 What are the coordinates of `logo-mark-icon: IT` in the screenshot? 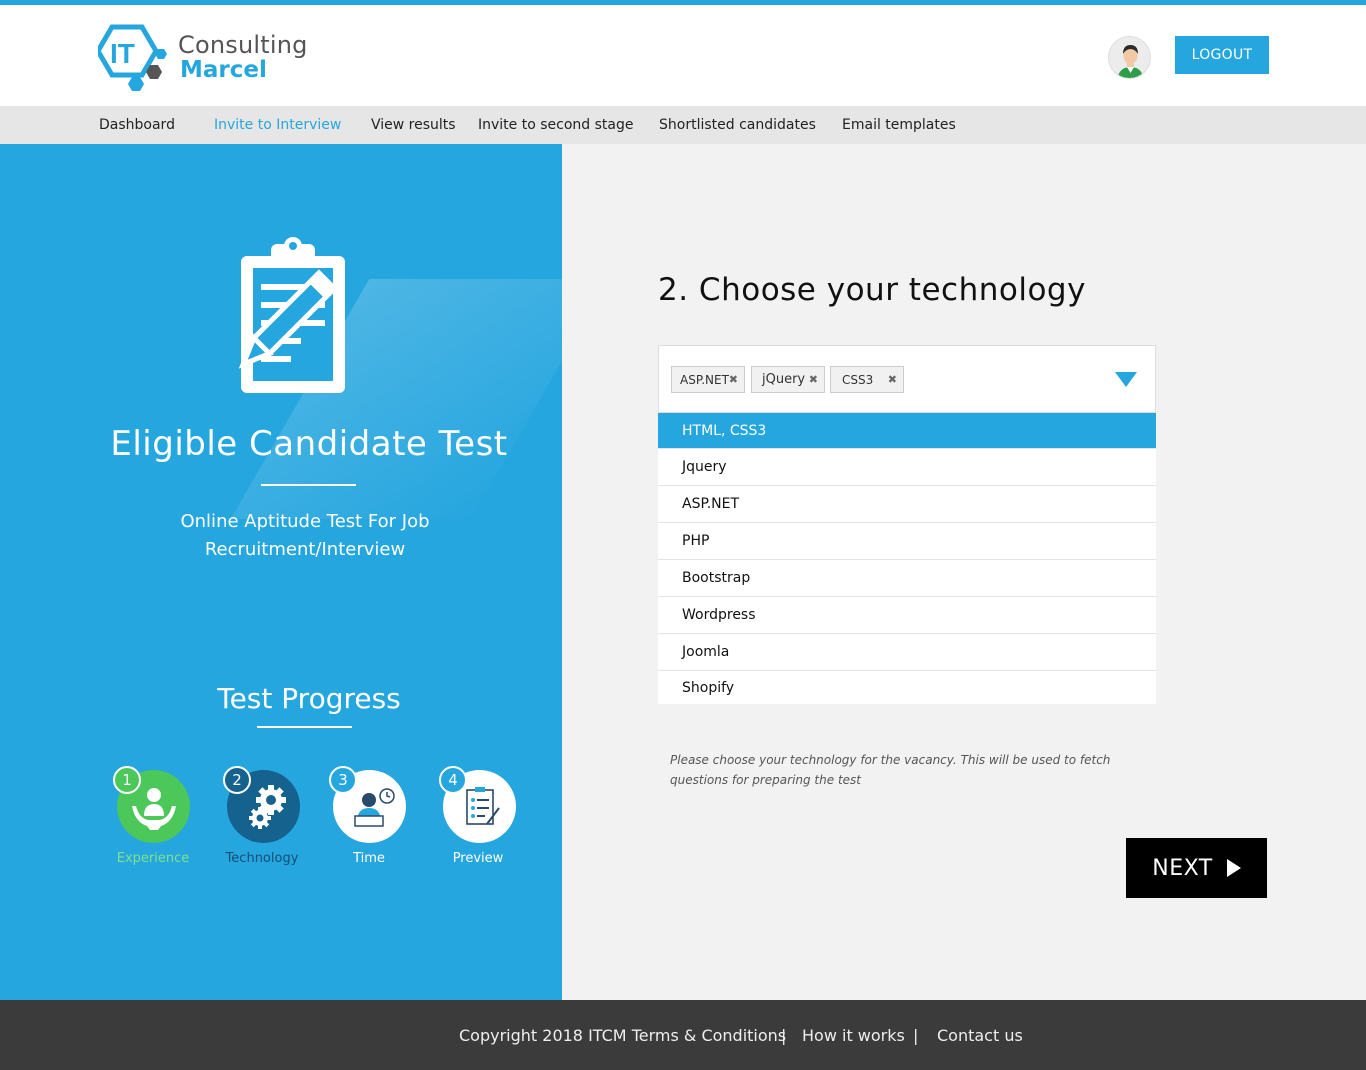 It's located at (132, 57).